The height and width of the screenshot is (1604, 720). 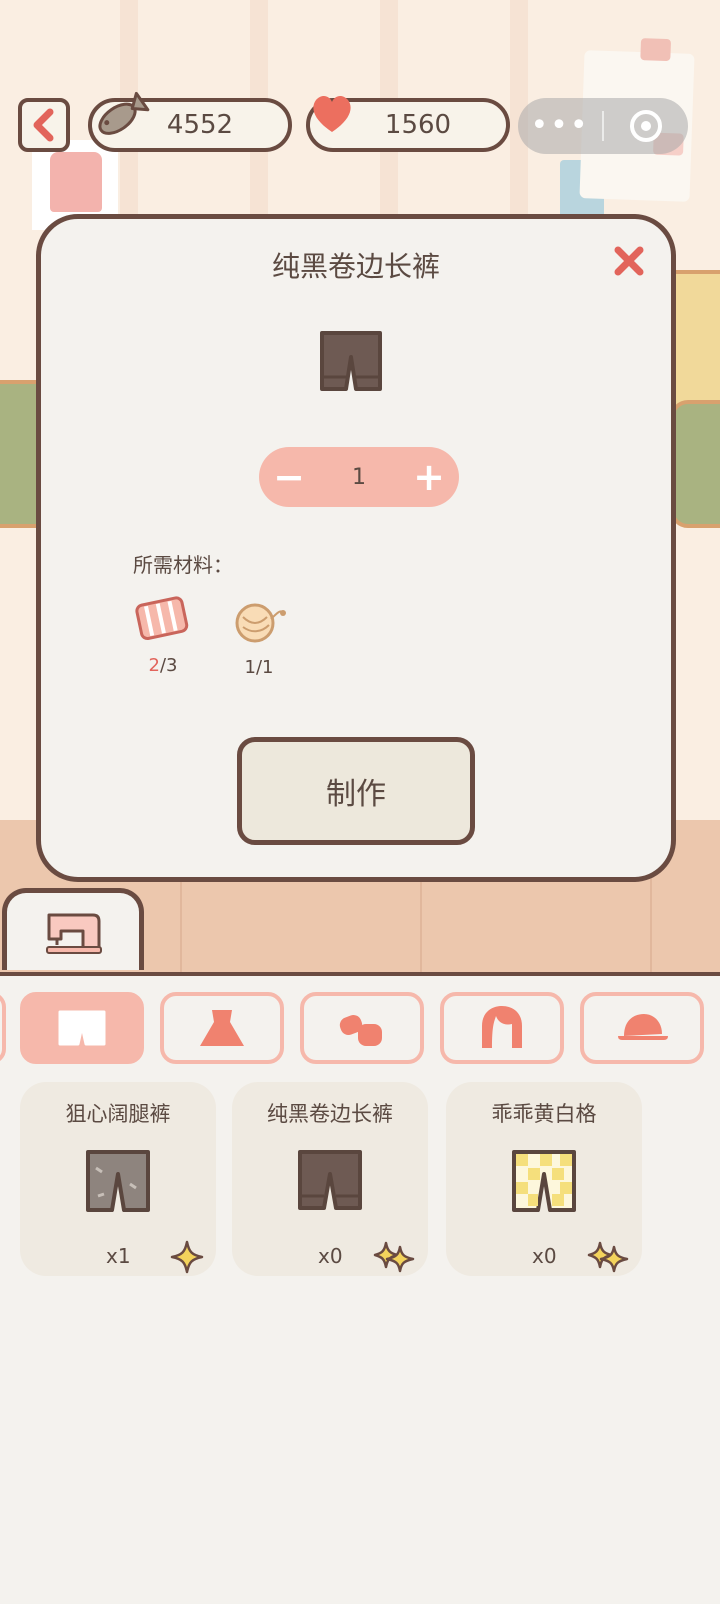 I want to click on sewing-machine-icon, so click(x=74, y=933).